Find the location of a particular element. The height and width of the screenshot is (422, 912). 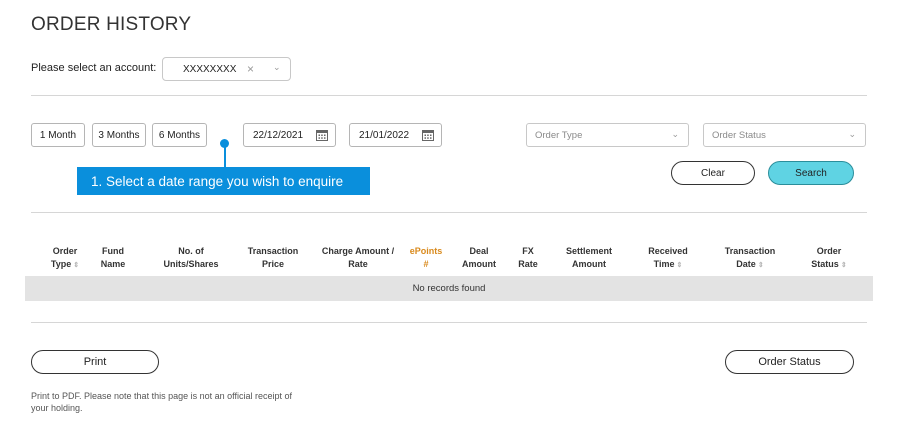

account-select: XXXXXXXX × ⌄ is located at coordinates (226, 69).